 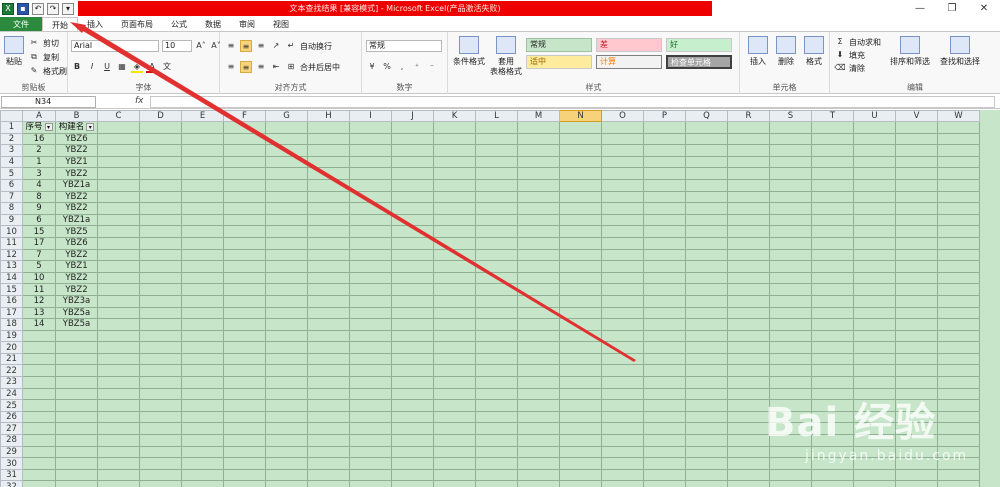 I want to click on cell: 4, so click(x=39, y=185).